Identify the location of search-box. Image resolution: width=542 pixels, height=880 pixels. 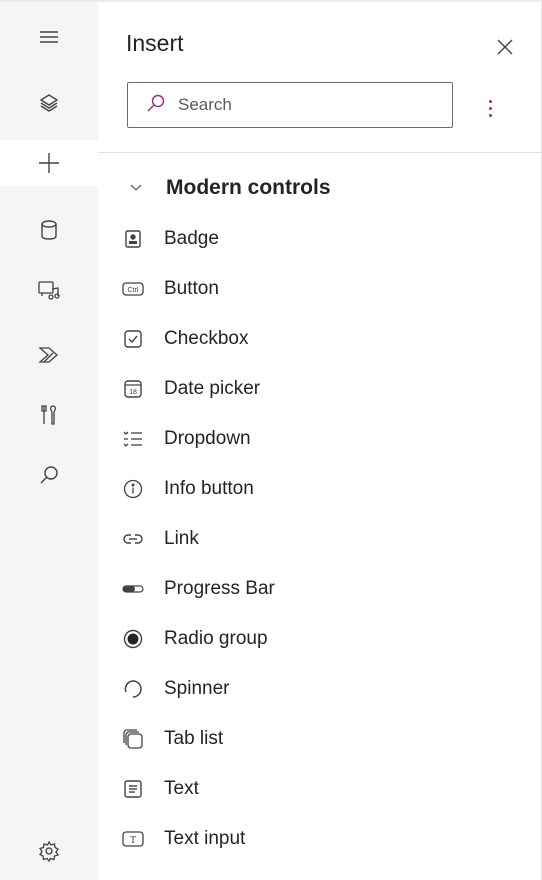
(290, 105).